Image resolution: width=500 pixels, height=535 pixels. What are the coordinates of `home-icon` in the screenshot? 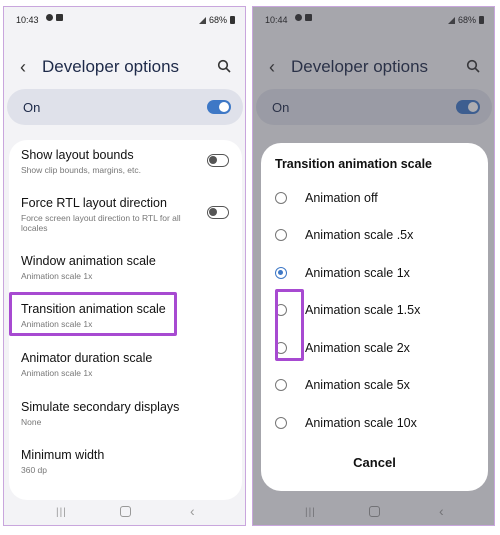 It's located at (125, 511).